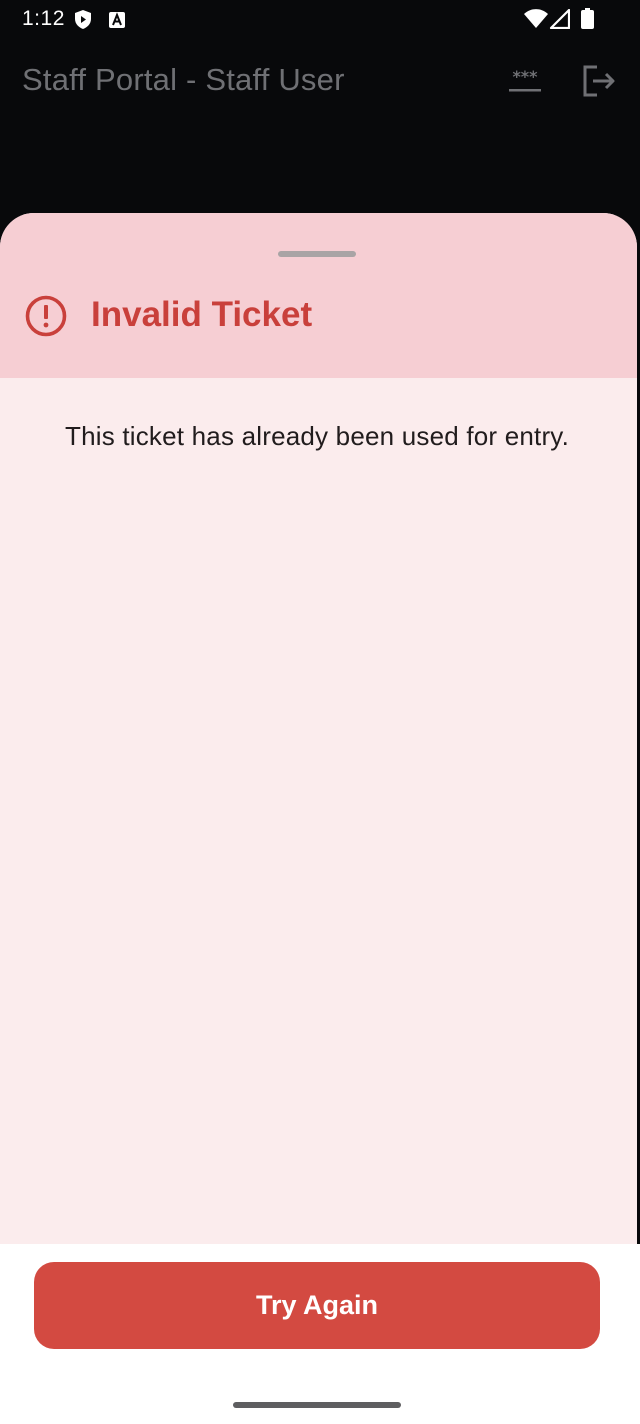 Image resolution: width=640 pixels, height=1424 pixels. What do you see at coordinates (318, 295) in the screenshot?
I see `sheet-header: Invalid Ticket` at bounding box center [318, 295].